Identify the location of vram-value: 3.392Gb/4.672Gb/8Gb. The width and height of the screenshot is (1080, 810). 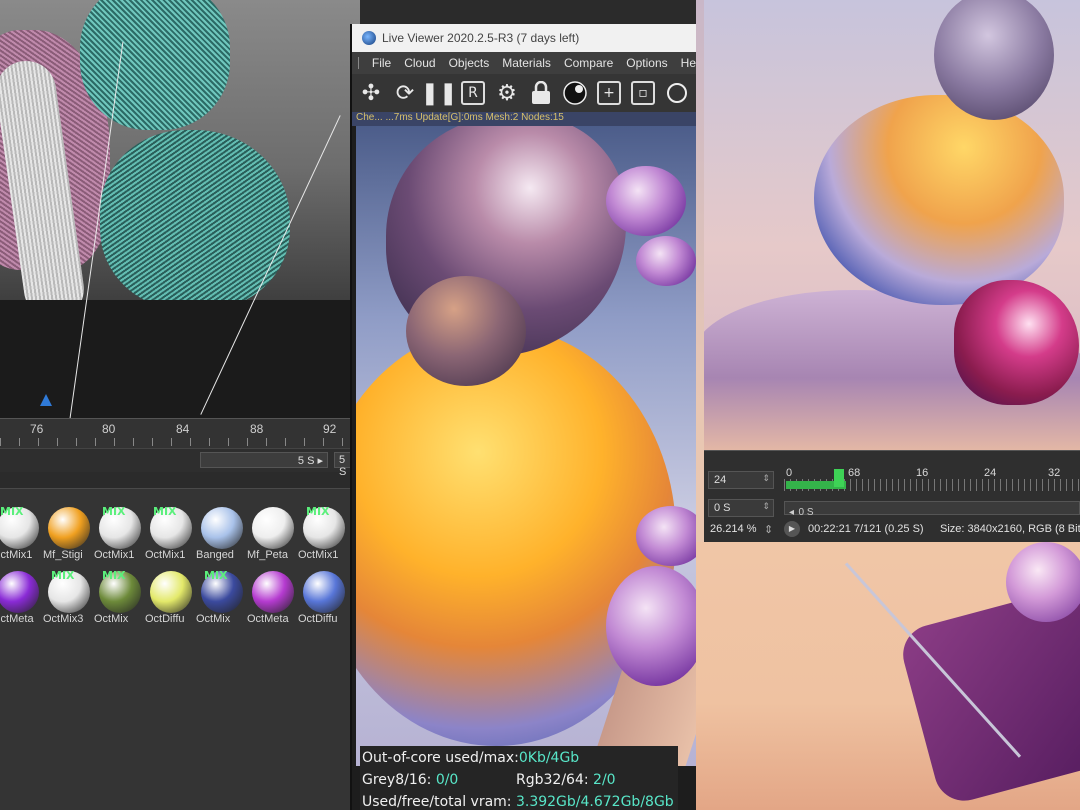
(594, 802).